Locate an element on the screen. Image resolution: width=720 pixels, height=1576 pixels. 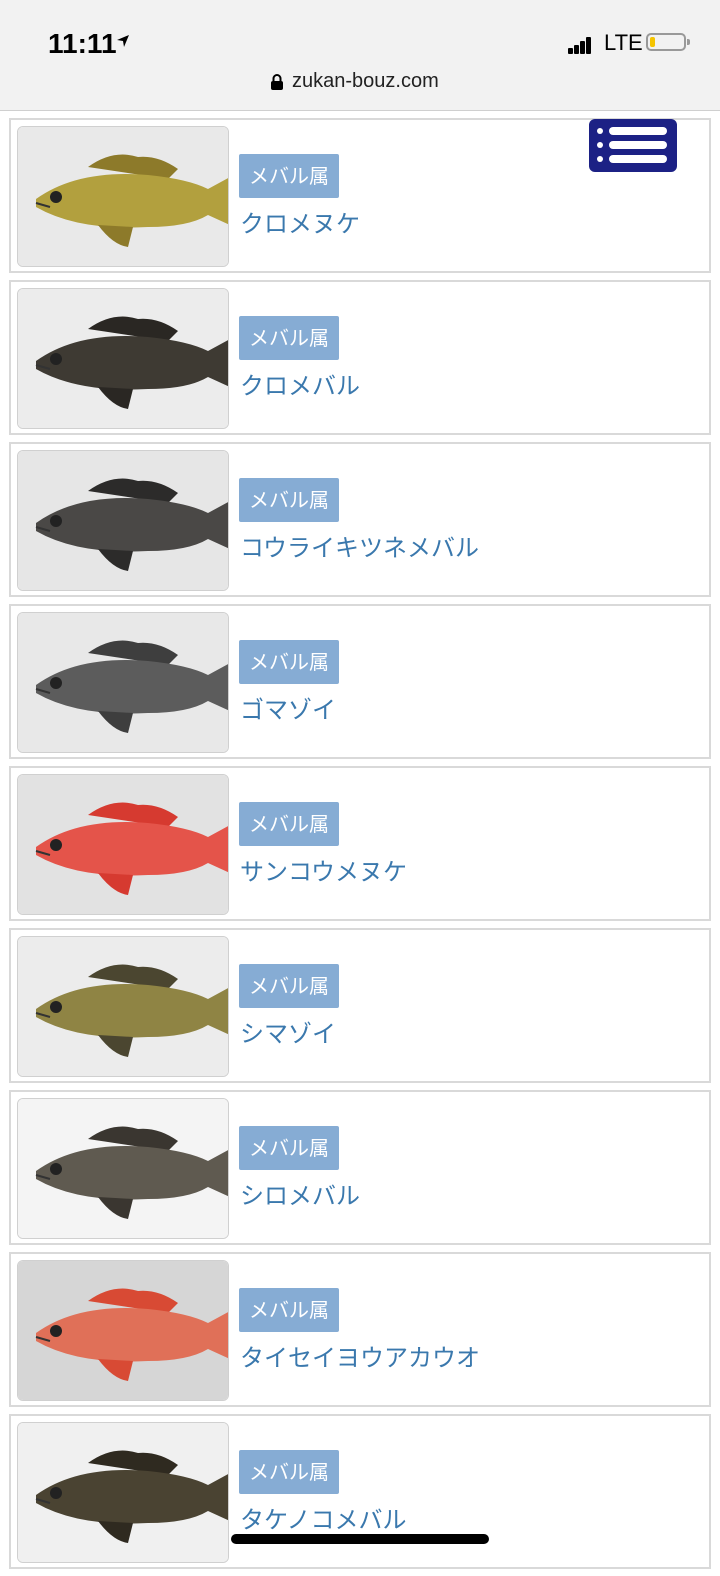
home-indicator is located at coordinates (360, 1539).